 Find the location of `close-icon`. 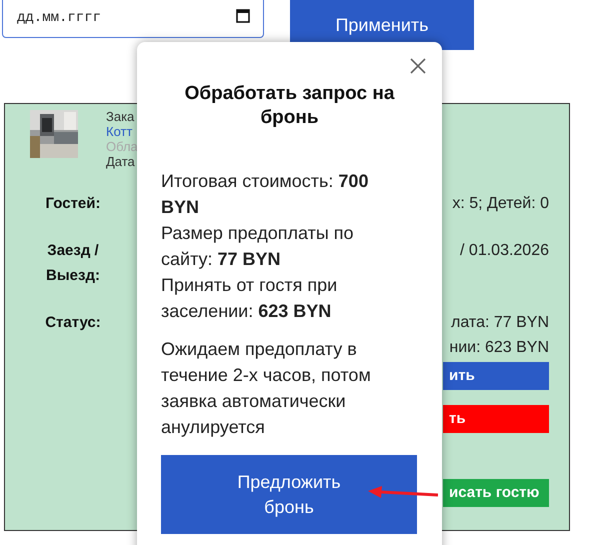

close-icon is located at coordinates (418, 66).